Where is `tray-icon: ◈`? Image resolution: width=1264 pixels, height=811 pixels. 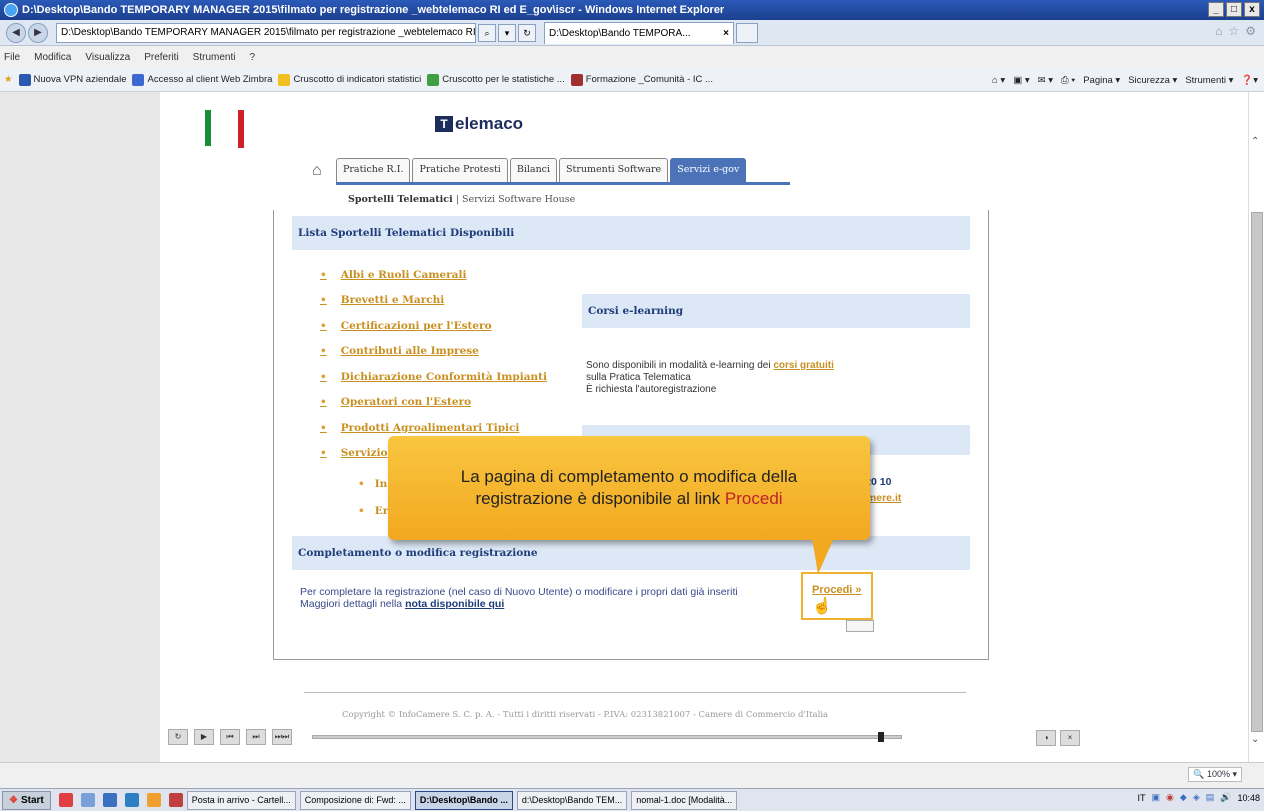 tray-icon: ◈ is located at coordinates (1196, 797).